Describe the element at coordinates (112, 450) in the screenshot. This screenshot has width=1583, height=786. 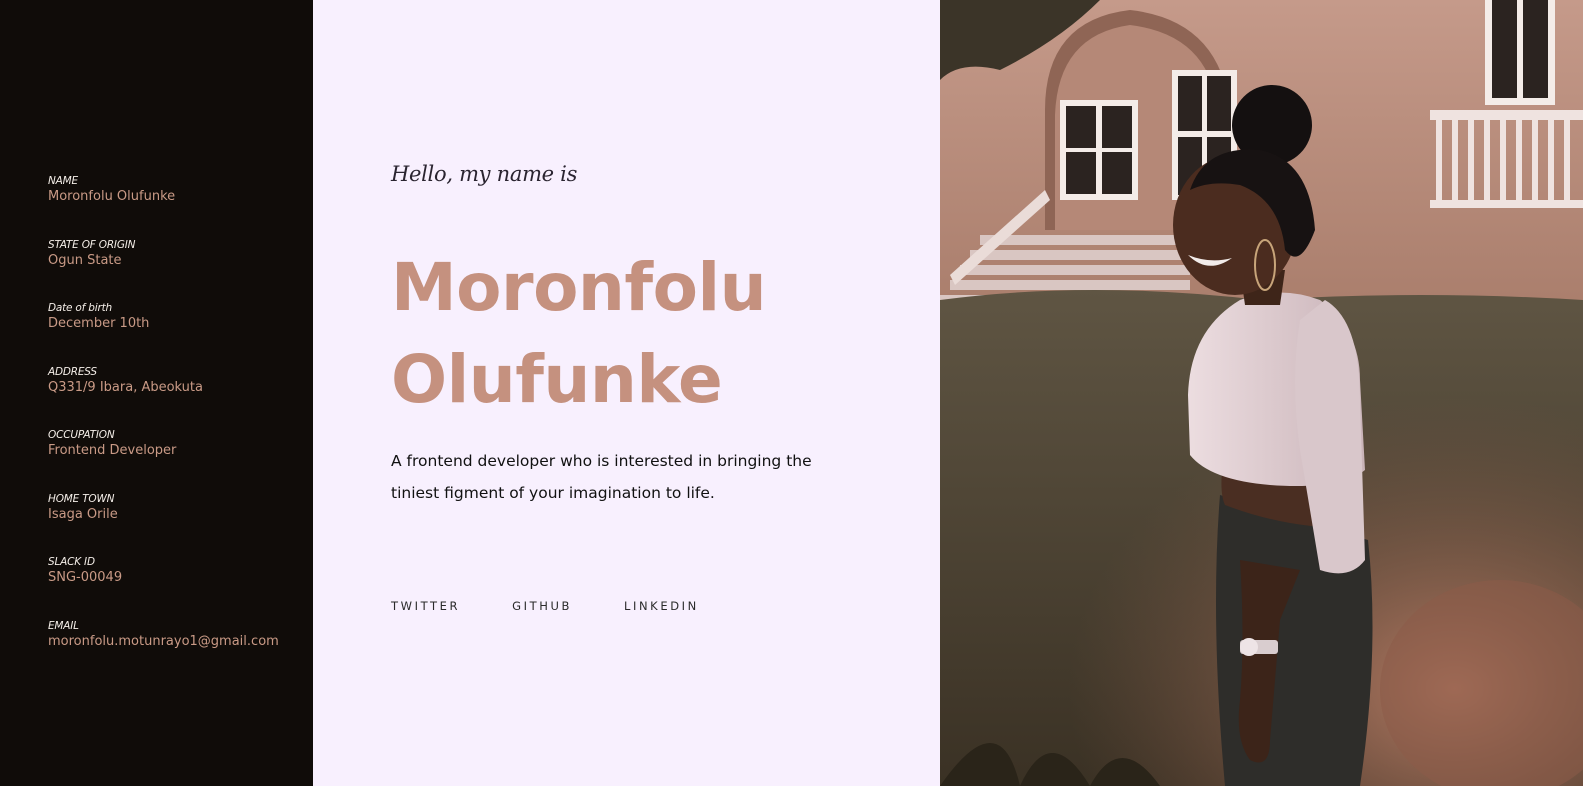
I see `info-value: Frontend Developer` at that location.